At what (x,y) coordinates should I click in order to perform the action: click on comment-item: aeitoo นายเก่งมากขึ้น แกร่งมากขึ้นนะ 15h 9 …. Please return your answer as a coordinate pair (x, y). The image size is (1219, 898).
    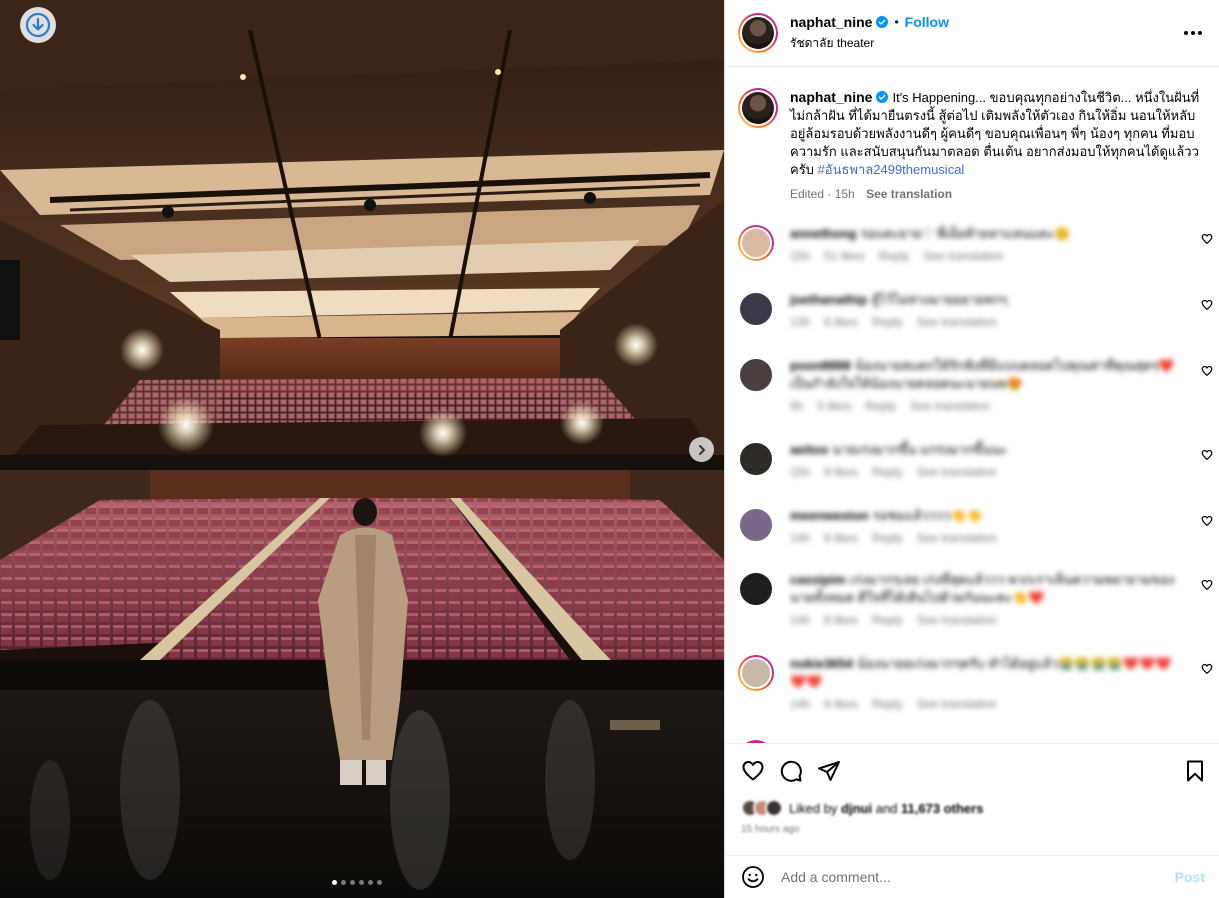
    Looking at the image, I should click on (975, 460).